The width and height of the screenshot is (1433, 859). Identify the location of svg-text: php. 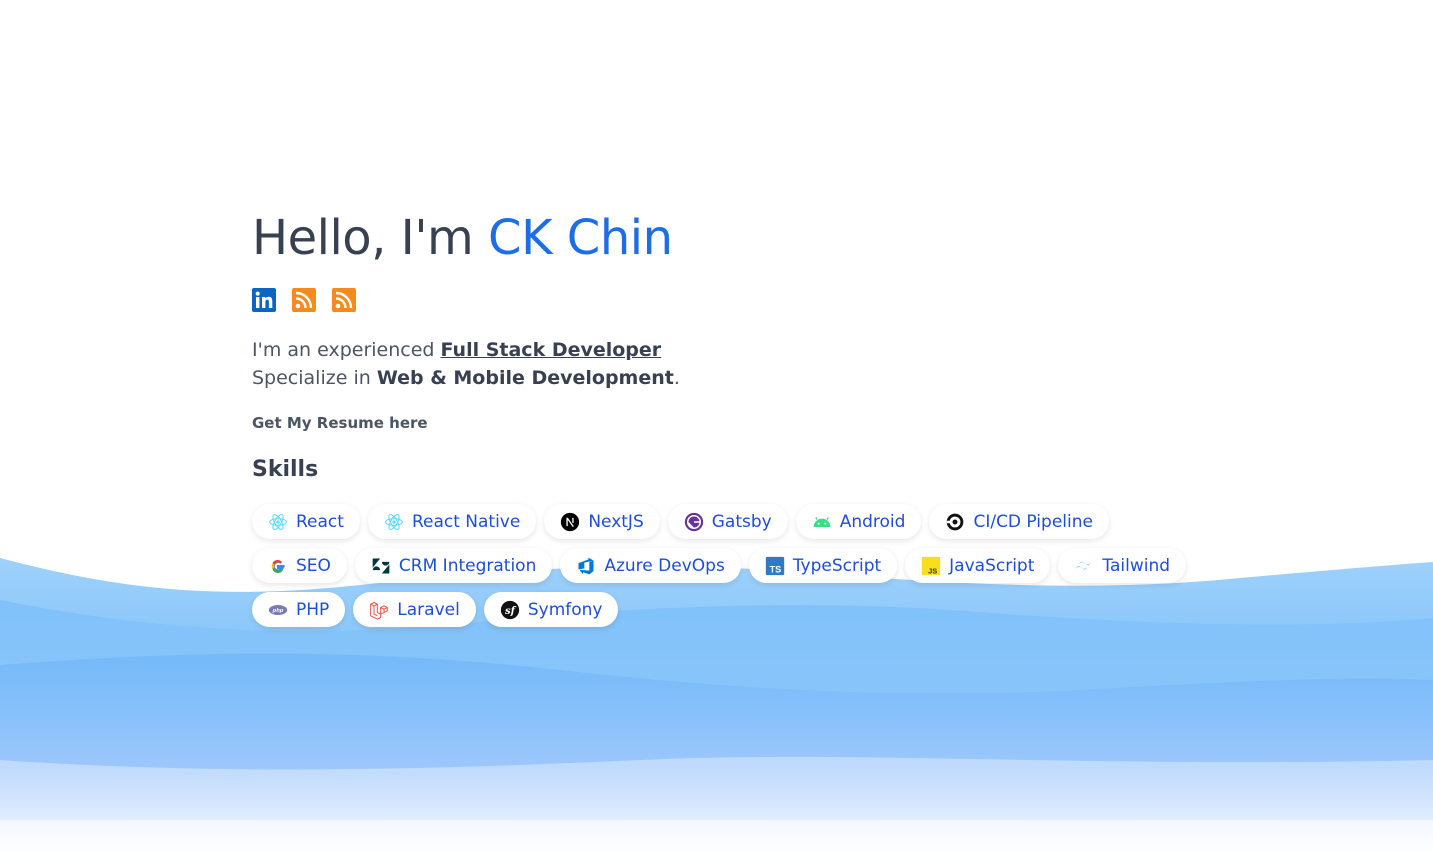
(278, 611).